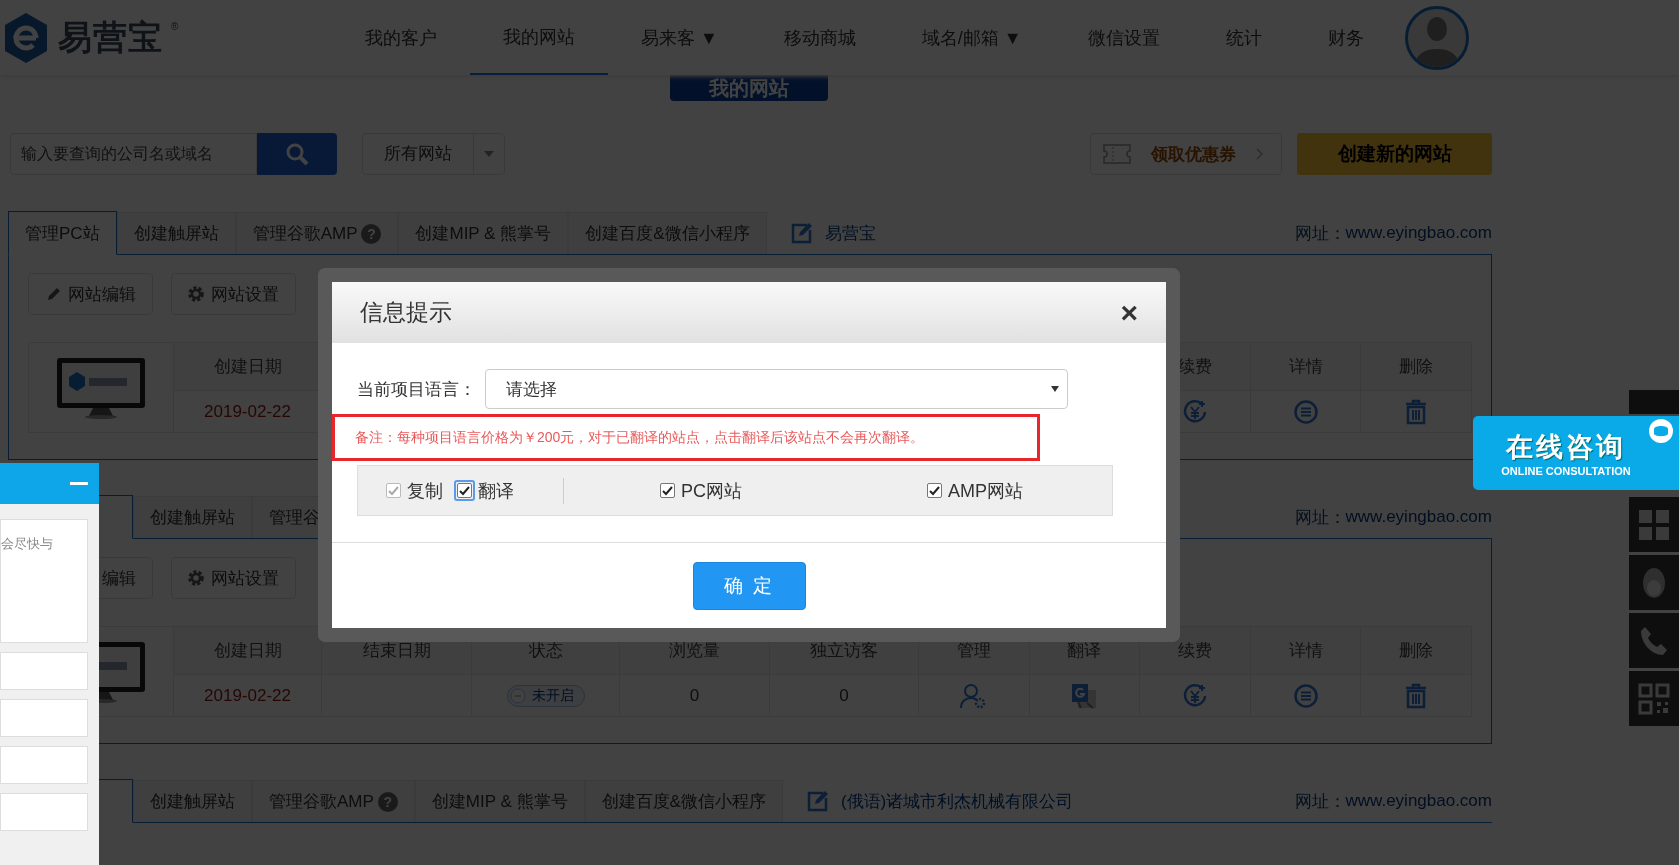  Describe the element at coordinates (1661, 432) in the screenshot. I see `chat-bubble-icon` at that location.